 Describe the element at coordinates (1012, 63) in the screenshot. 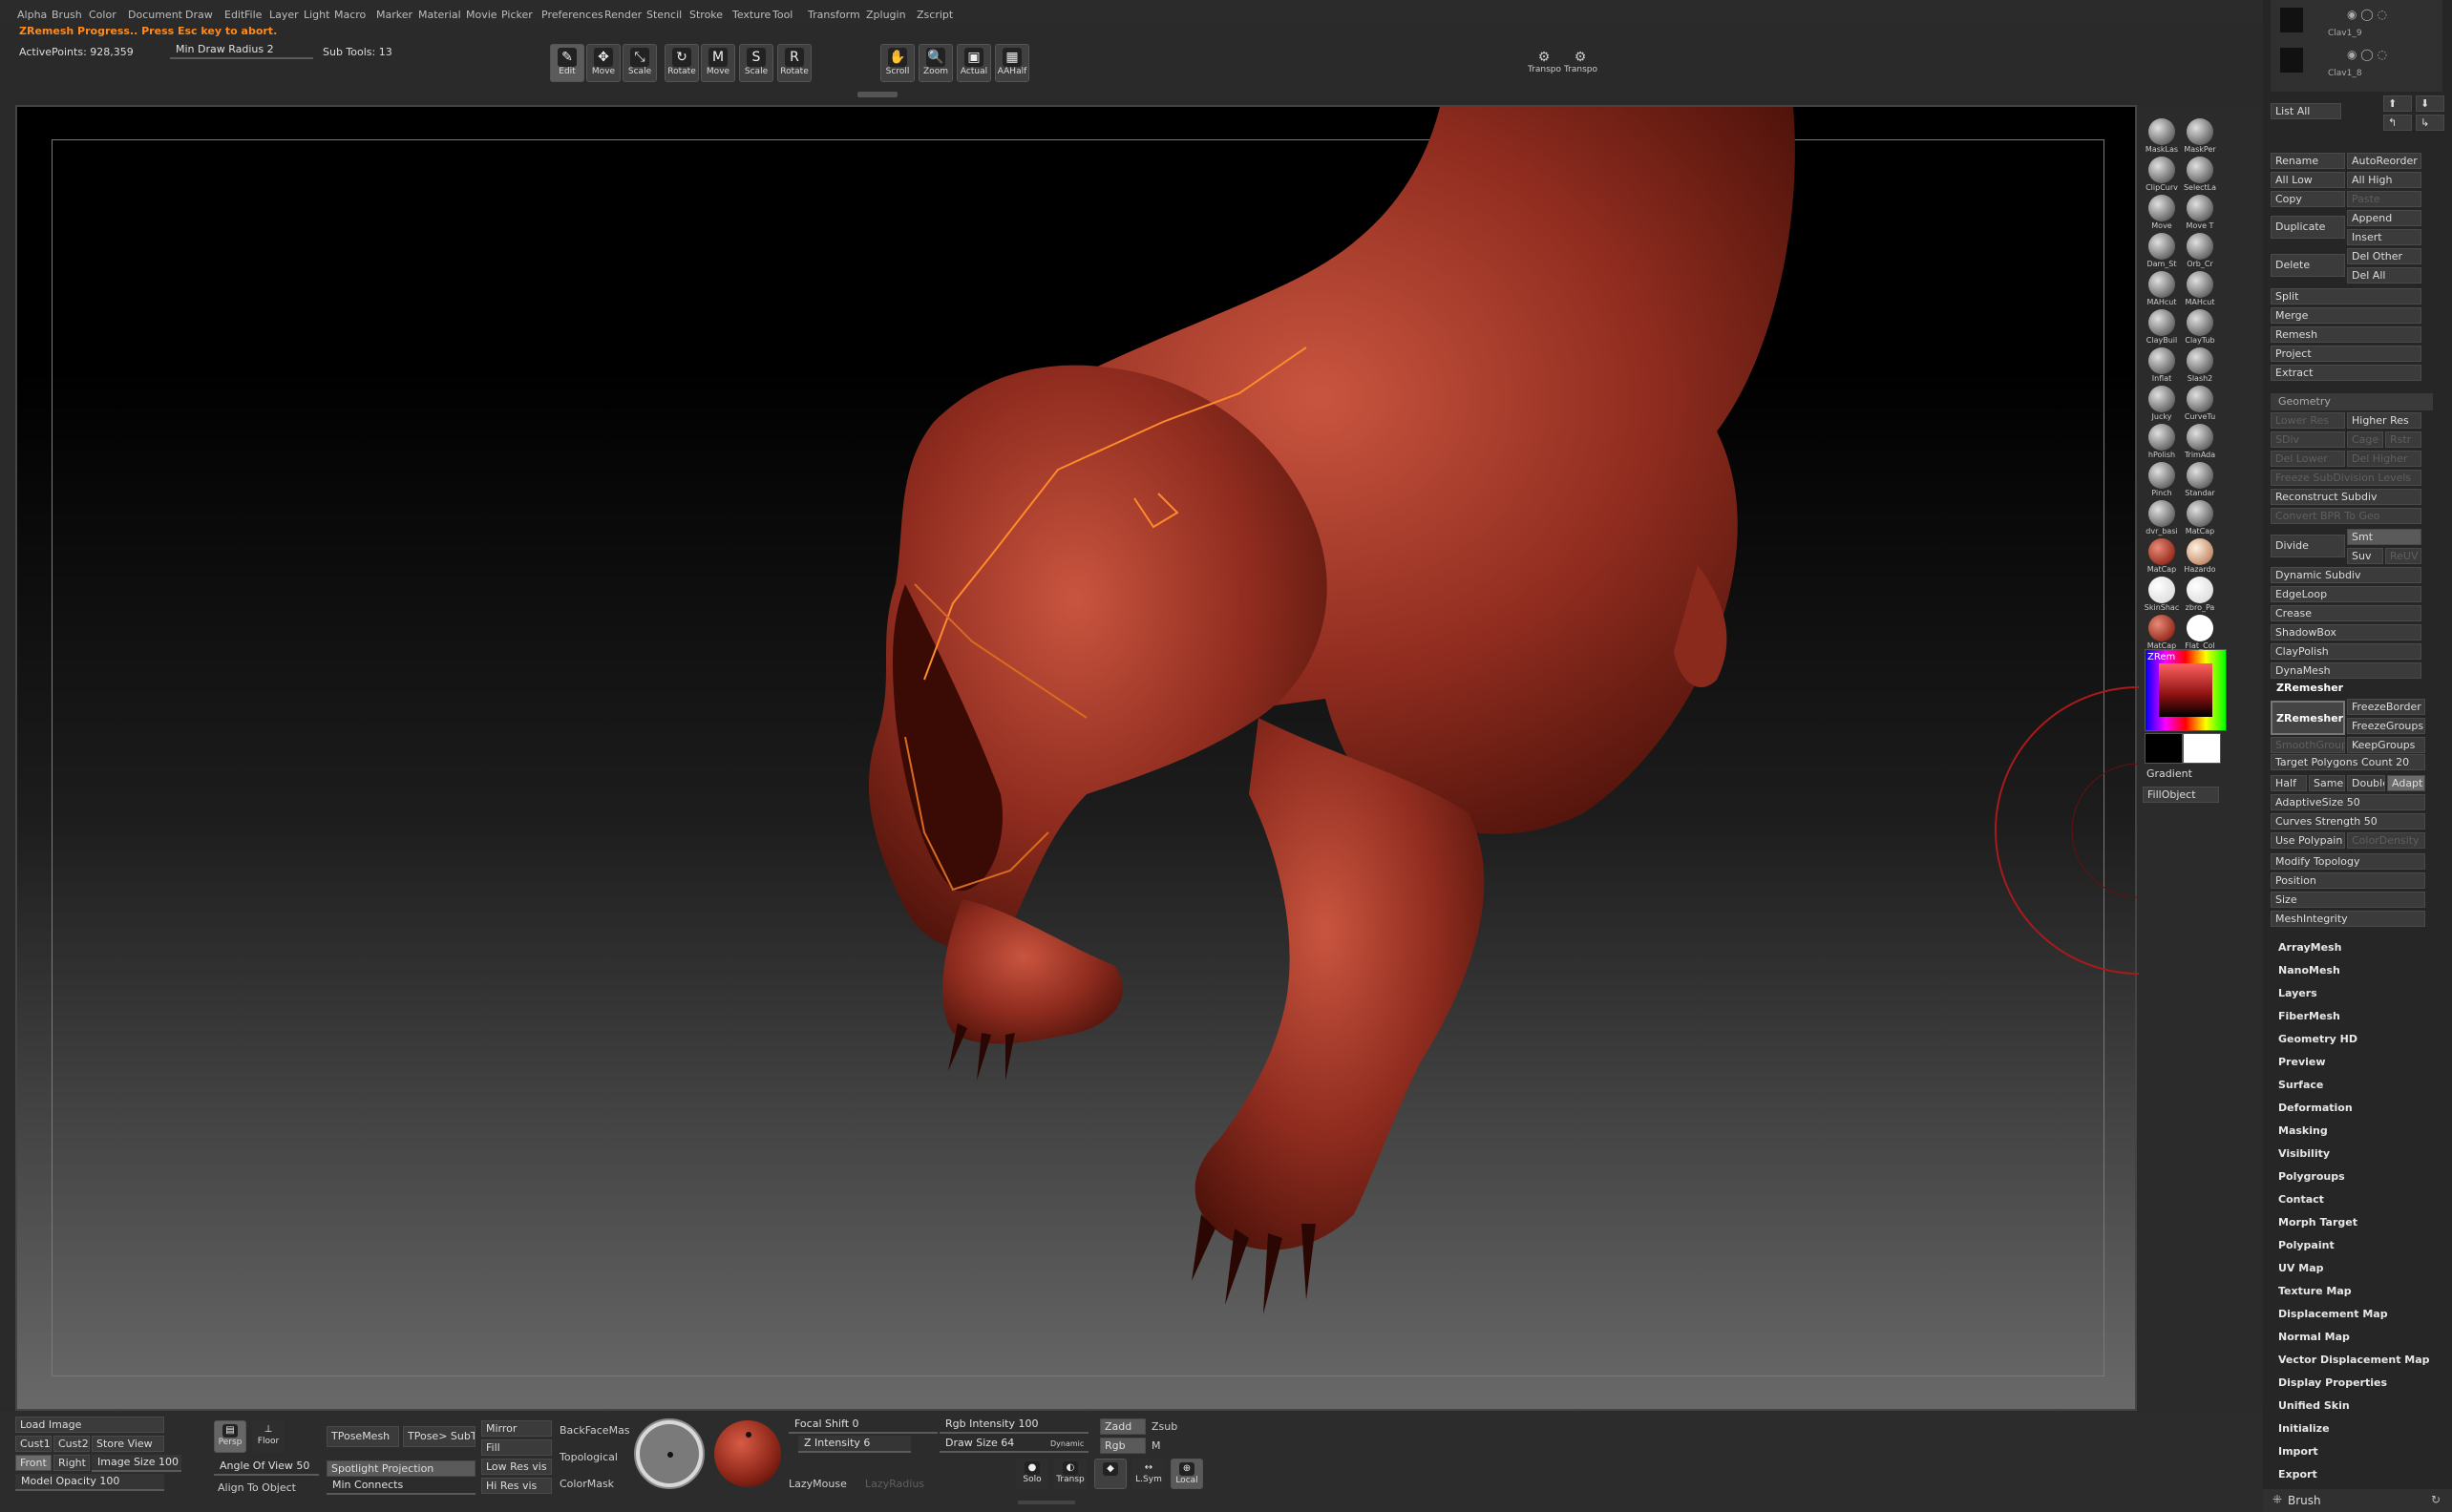

I see `aahalf-button: ▦ AAHalf` at that location.